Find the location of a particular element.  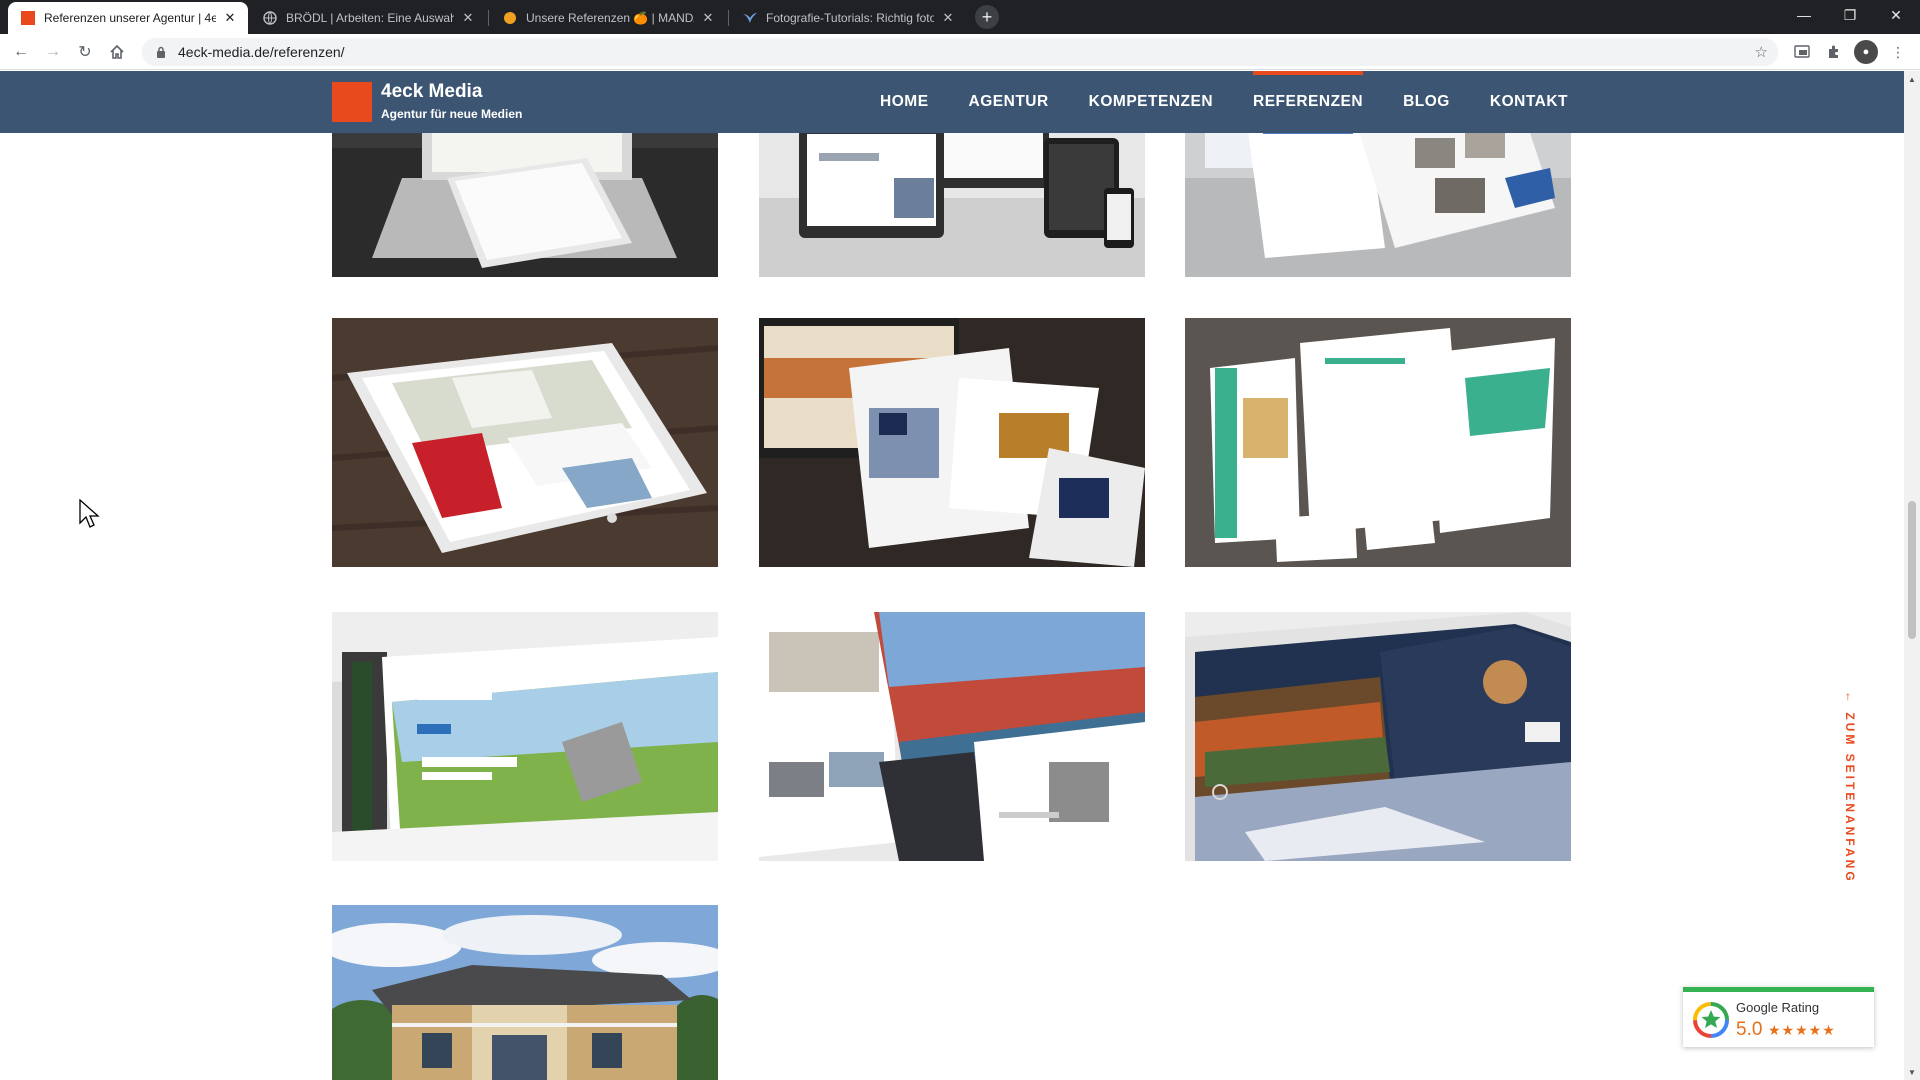

page-scrollbar: ▲ ▼ is located at coordinates (1912, 575).